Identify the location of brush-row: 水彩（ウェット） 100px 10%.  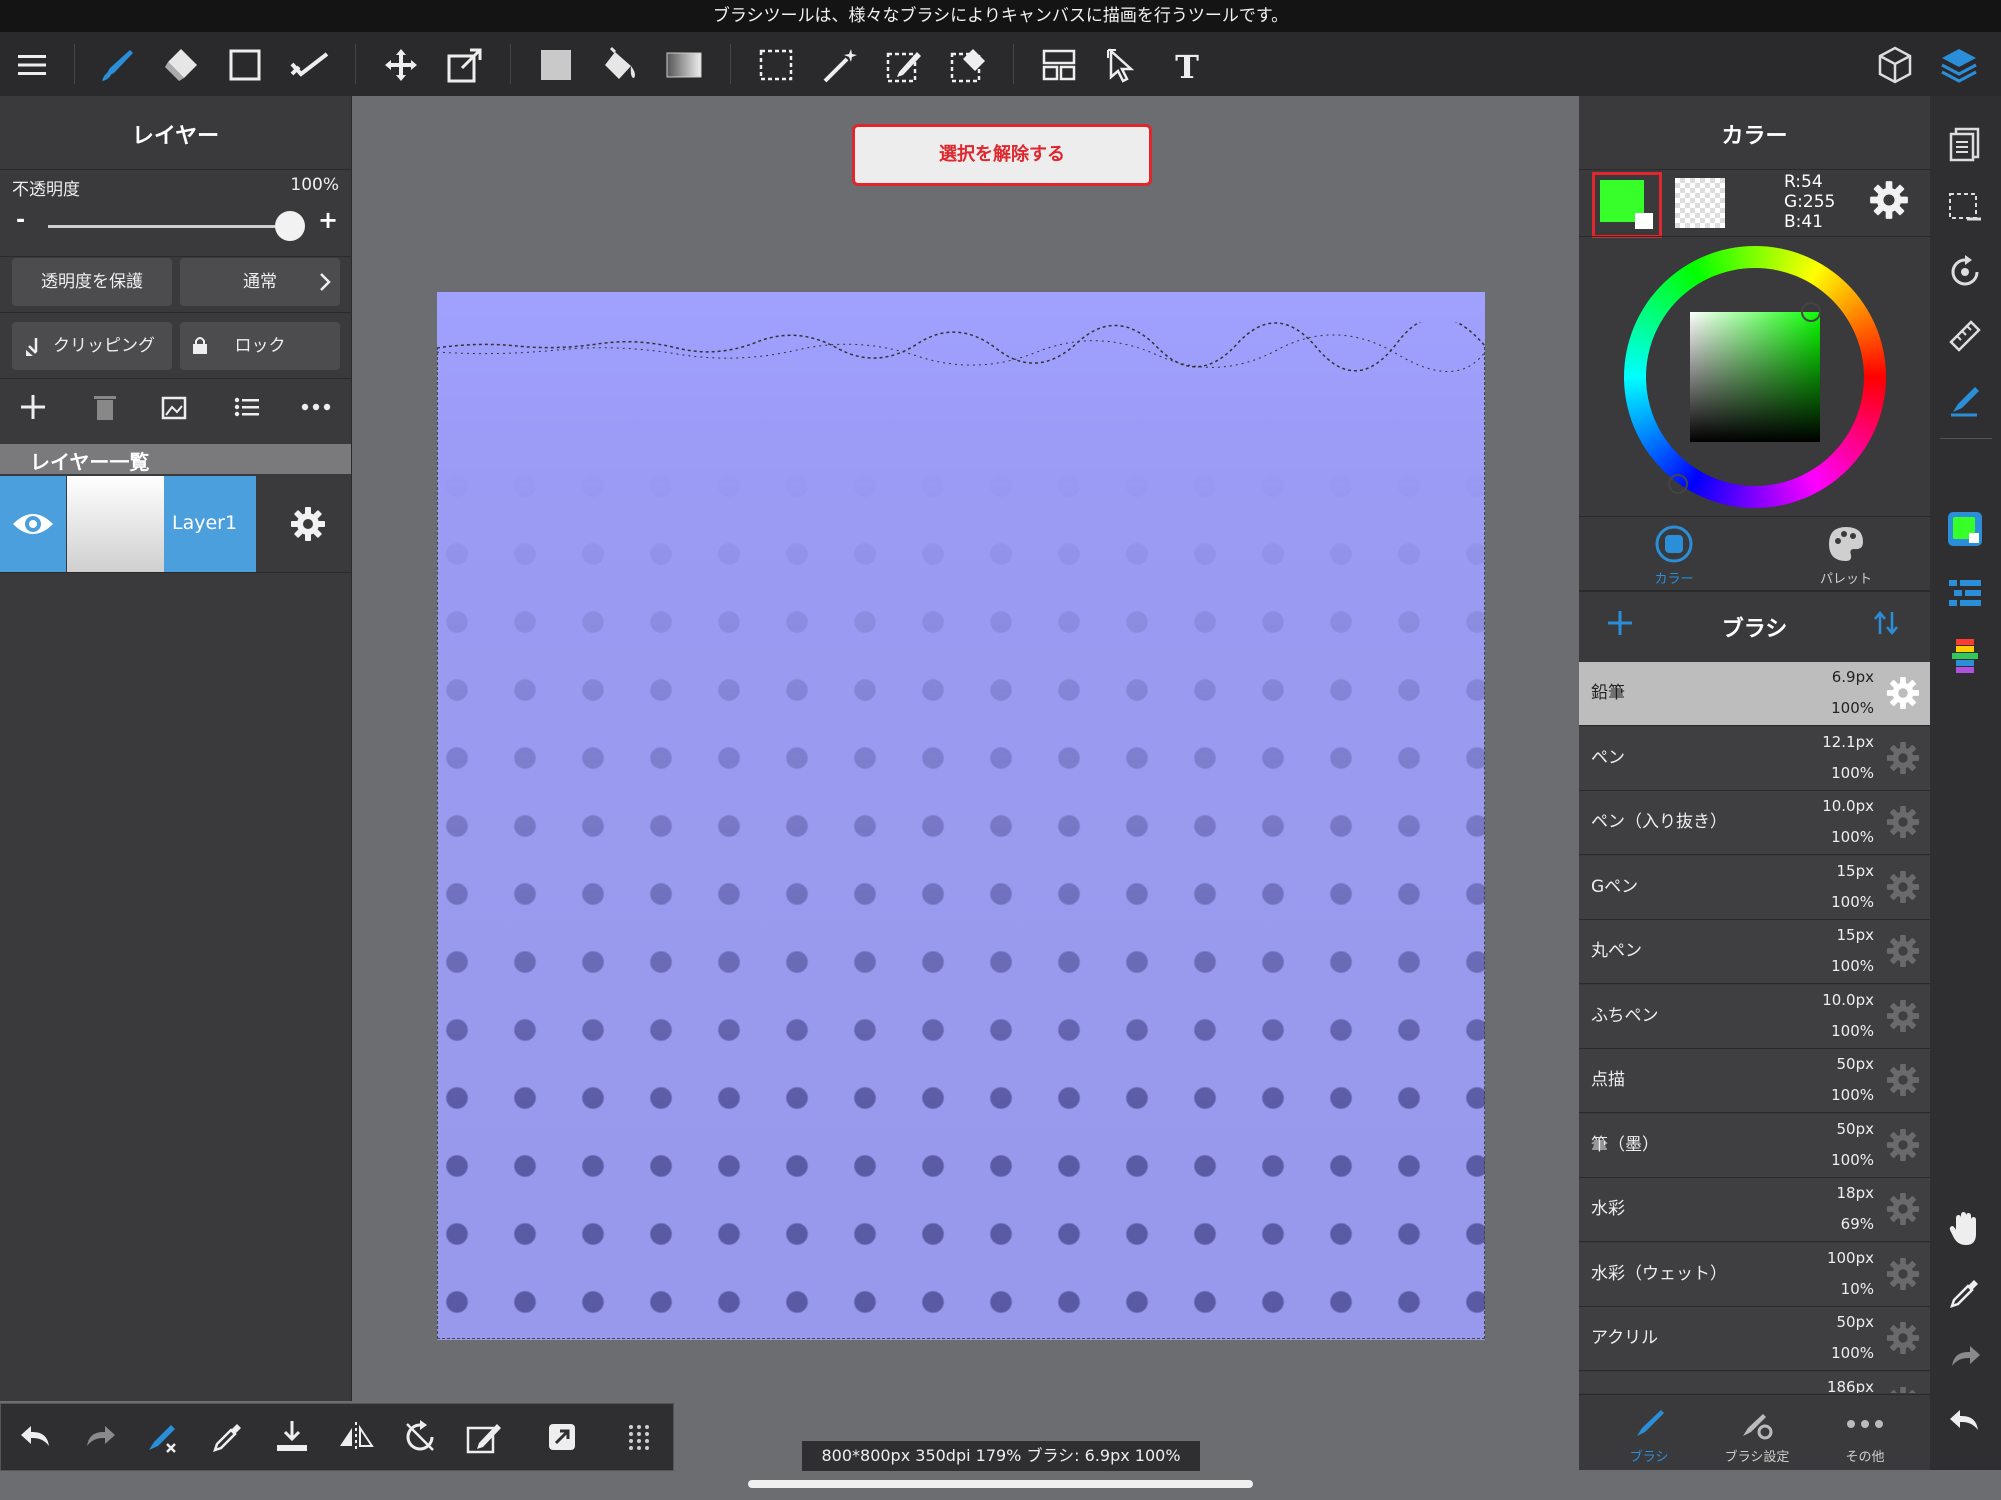
(1754, 1274).